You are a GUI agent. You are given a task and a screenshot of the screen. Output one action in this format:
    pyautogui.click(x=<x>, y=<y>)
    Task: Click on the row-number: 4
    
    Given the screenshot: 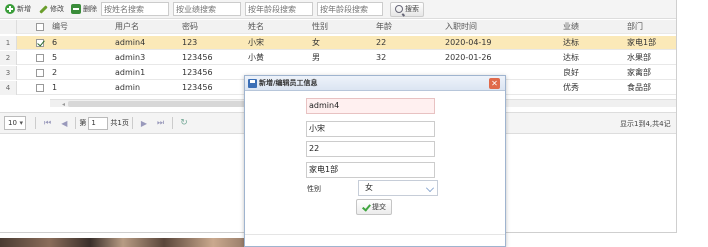 What is the action you would take?
    pyautogui.click(x=8, y=88)
    